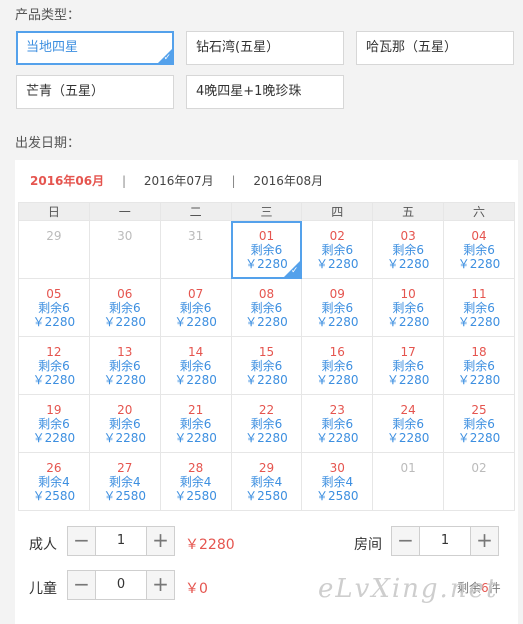 Image resolution: width=523 pixels, height=624 pixels. What do you see at coordinates (337, 365) in the screenshot?
I see `calendar-day: 16 剩余6 ￥2280` at bounding box center [337, 365].